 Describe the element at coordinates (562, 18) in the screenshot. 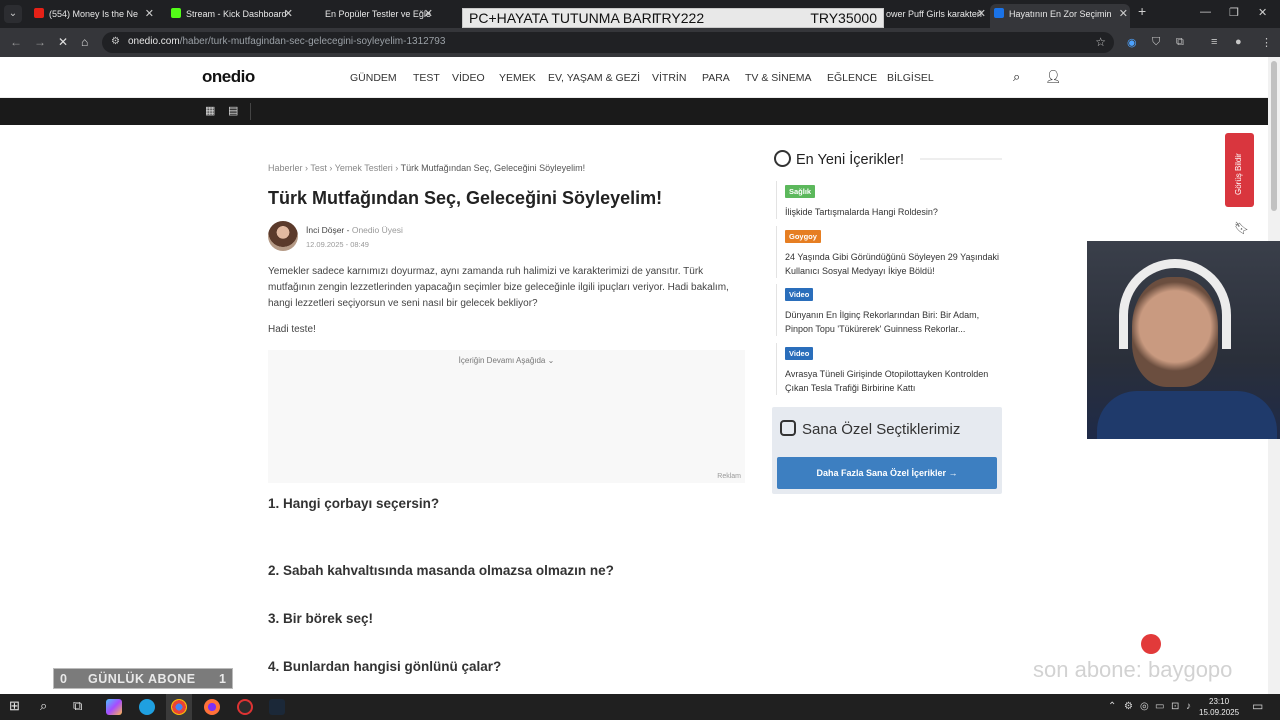

I see `goal-label: PC+HAYATA TUTUNMA BARI` at that location.